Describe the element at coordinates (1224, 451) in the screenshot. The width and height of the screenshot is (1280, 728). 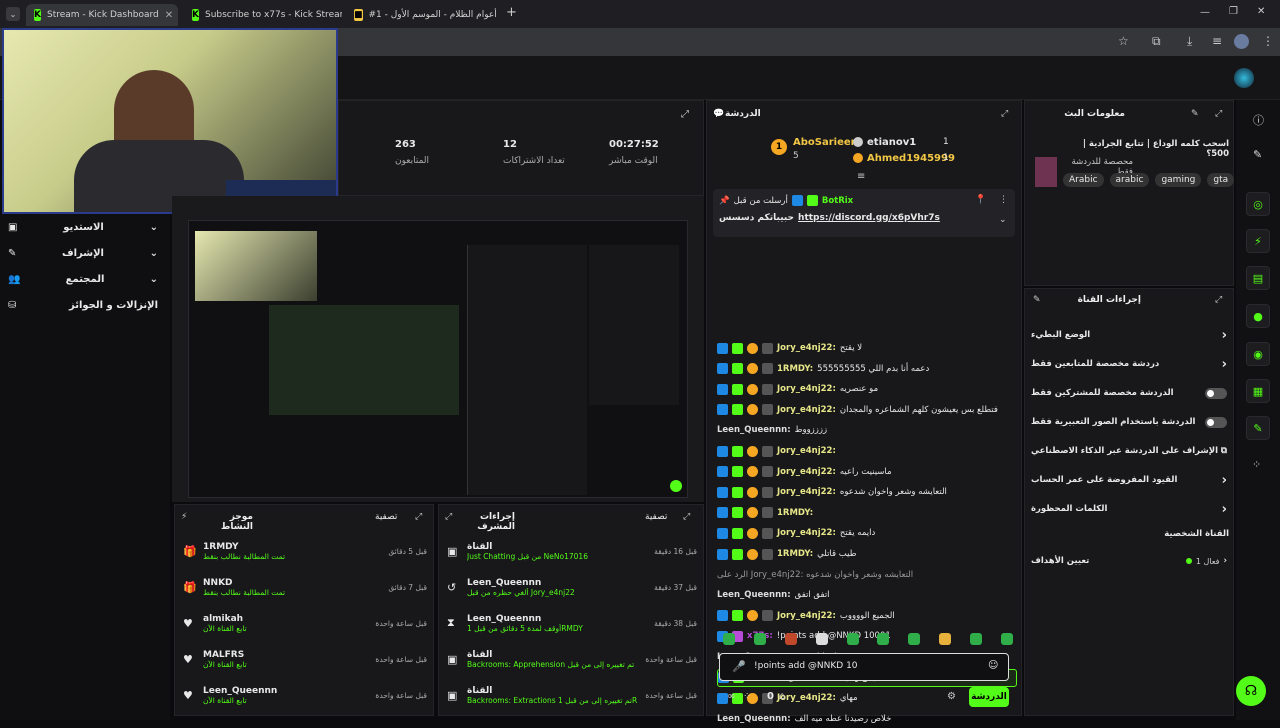
I see `external-link-icon: ⧉` at that location.